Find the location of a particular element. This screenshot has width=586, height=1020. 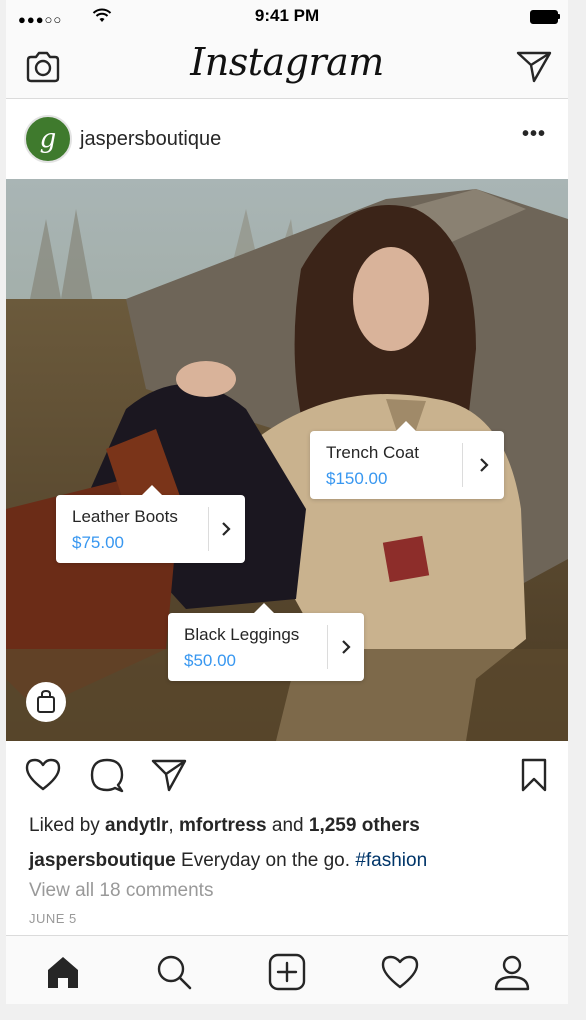

share-icon is located at coordinates (169, 775).